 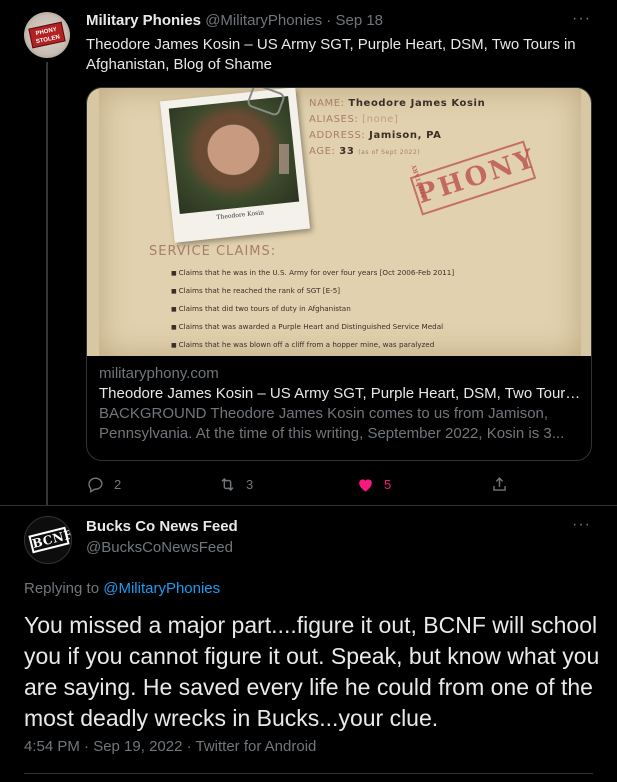 What do you see at coordinates (103, 484) in the screenshot?
I see `reply-button: 2` at bounding box center [103, 484].